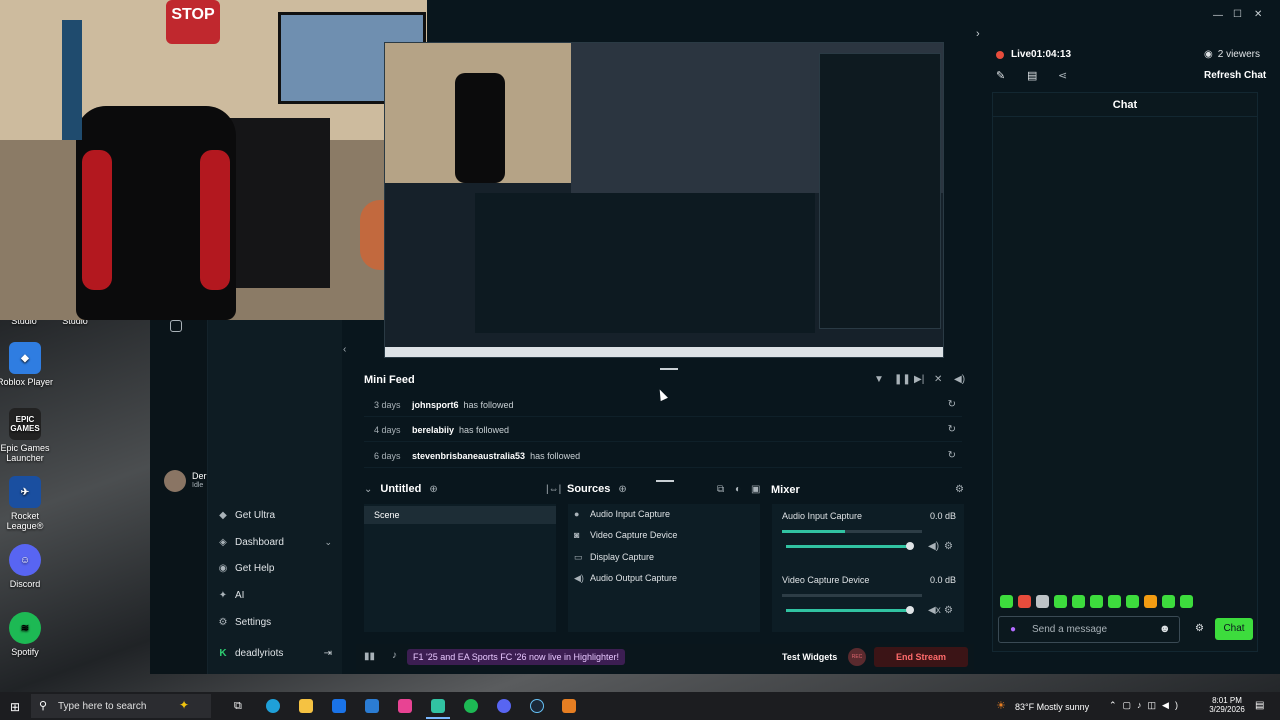 The width and height of the screenshot is (1280, 720). Describe the element at coordinates (186, 480) in the screenshot. I see `user-card: Der Idle` at that location.